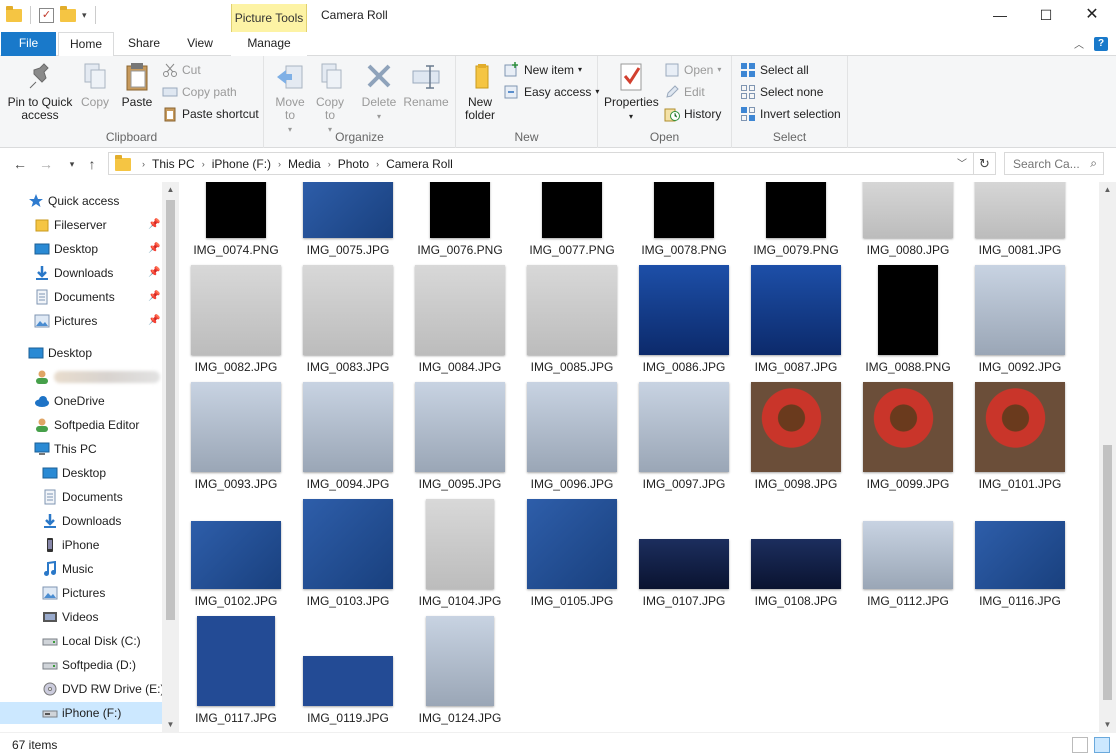 This screenshot has height=756, width=1116. Describe the element at coordinates (236, 561) in the screenshot. I see `file-item: IMG_0102.JPG` at that location.